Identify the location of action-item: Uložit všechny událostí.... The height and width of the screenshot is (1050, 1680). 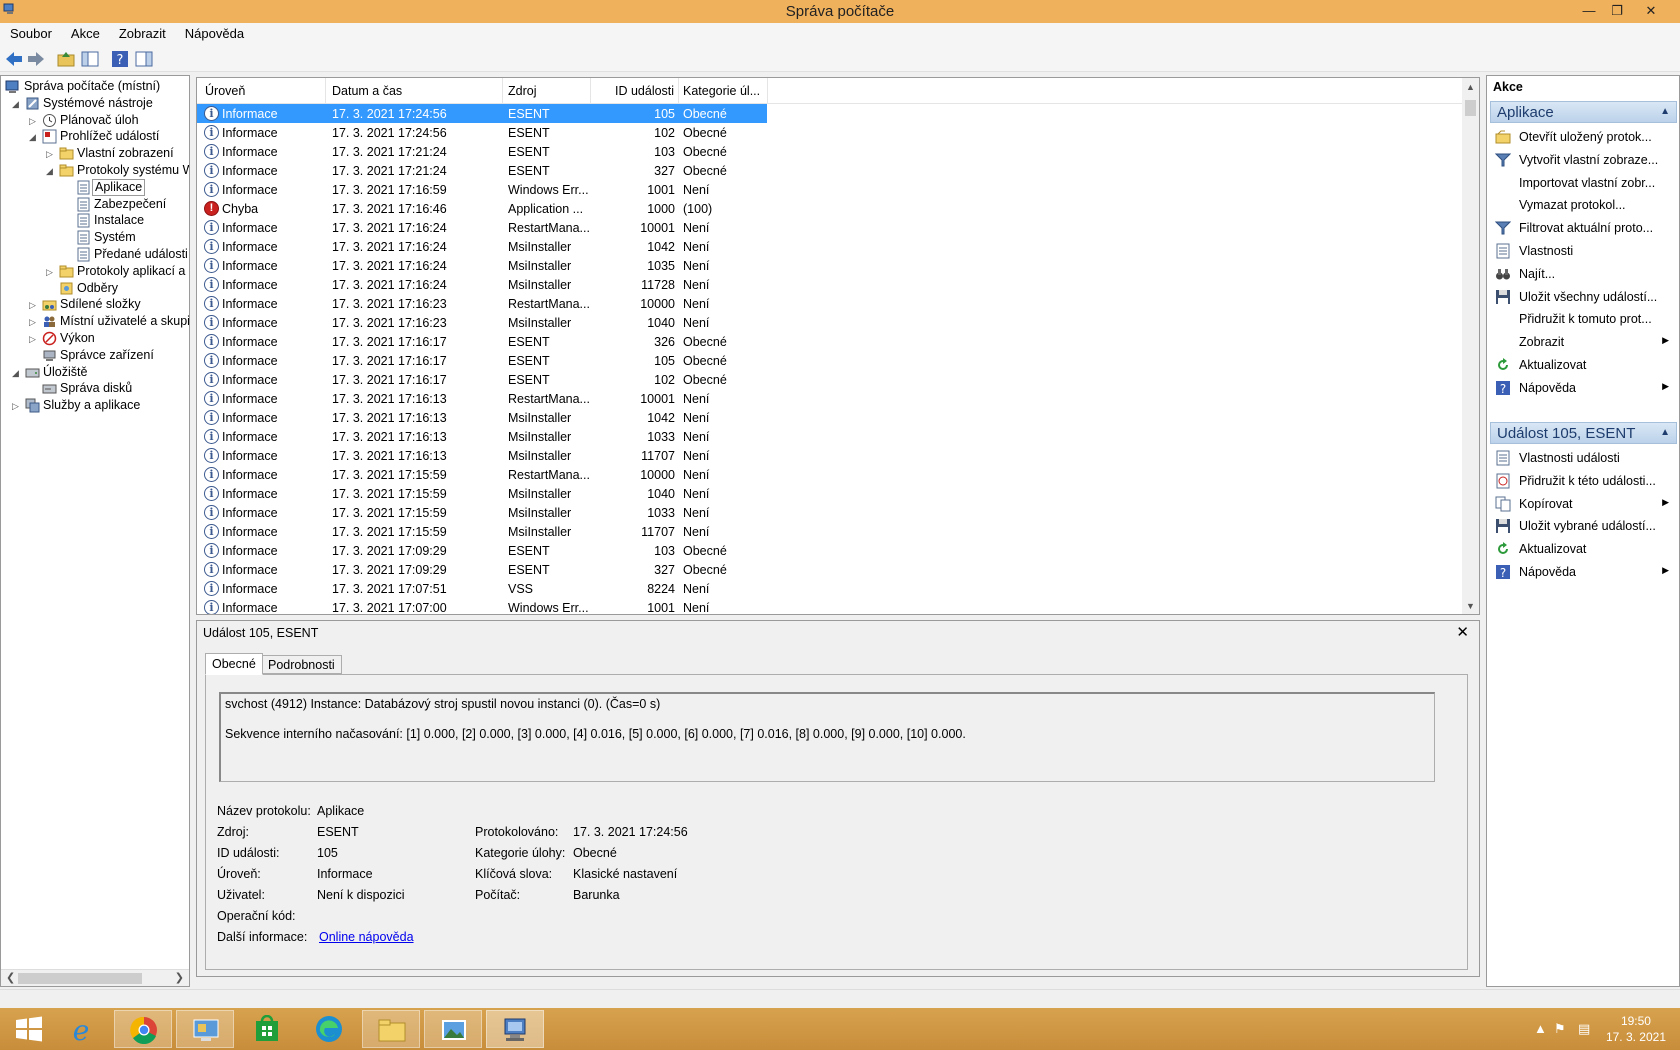
(1582, 297).